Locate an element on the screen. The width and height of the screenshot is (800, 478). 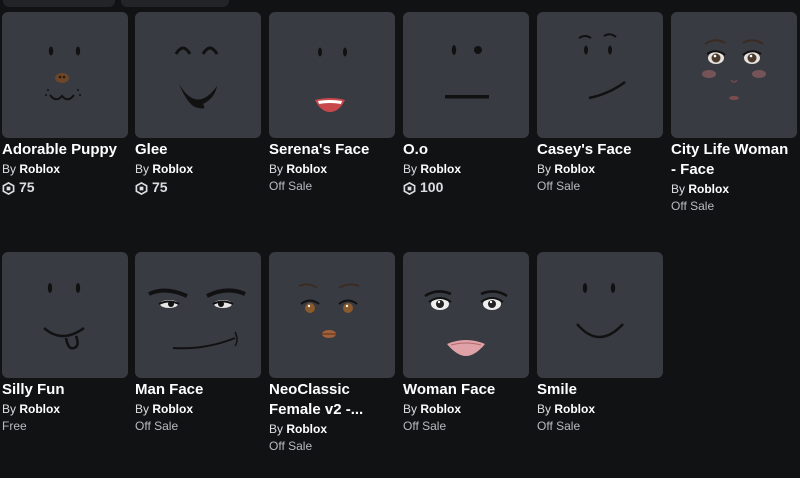
item-name: Adorable Puppy is located at coordinates (65, 150).